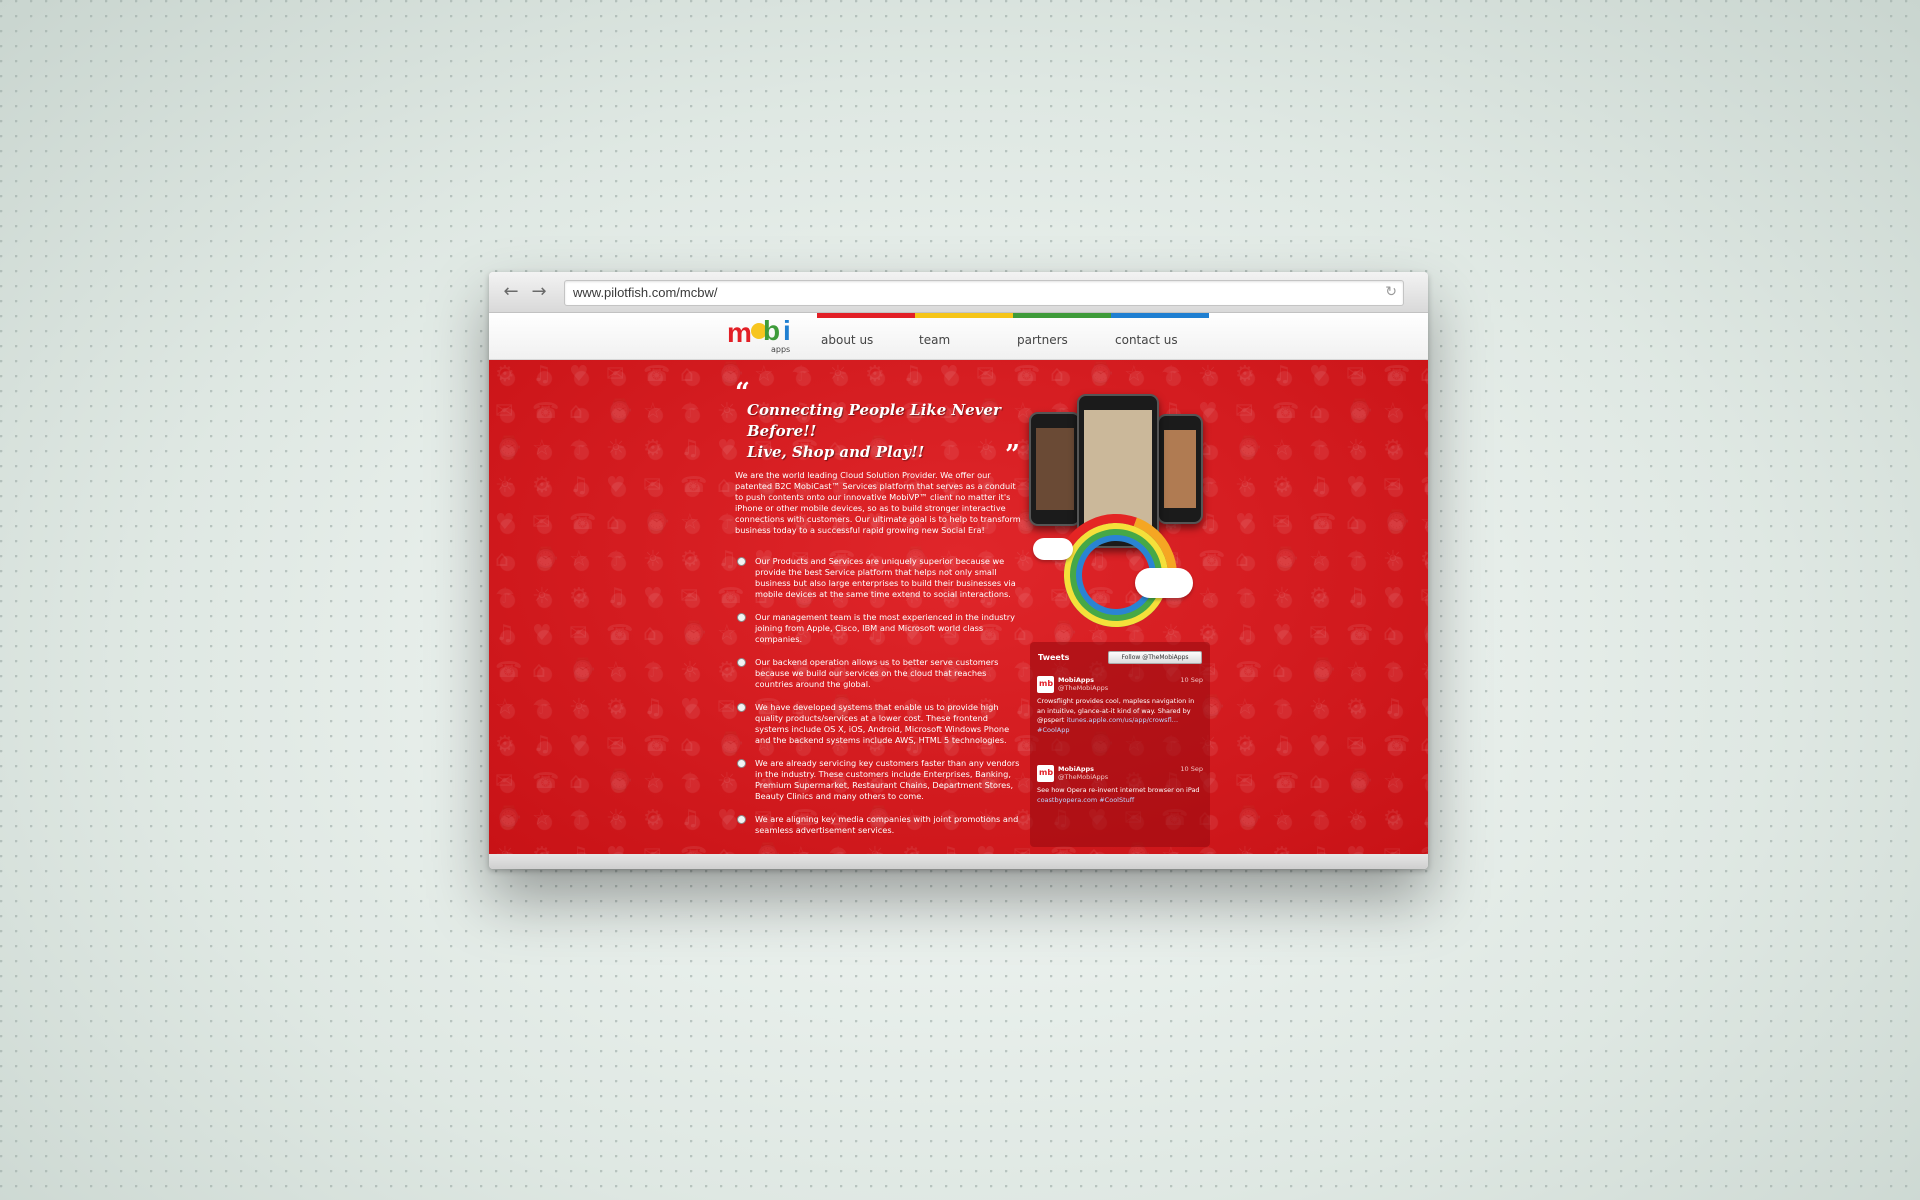 The image size is (1920, 1200). I want to click on arrow-left-icon: ←, so click(511, 292).